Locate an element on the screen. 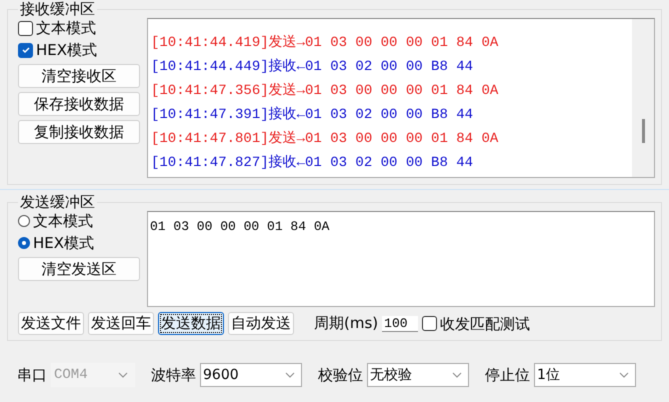 The image size is (669, 402). scrollbar is located at coordinates (643, 98).